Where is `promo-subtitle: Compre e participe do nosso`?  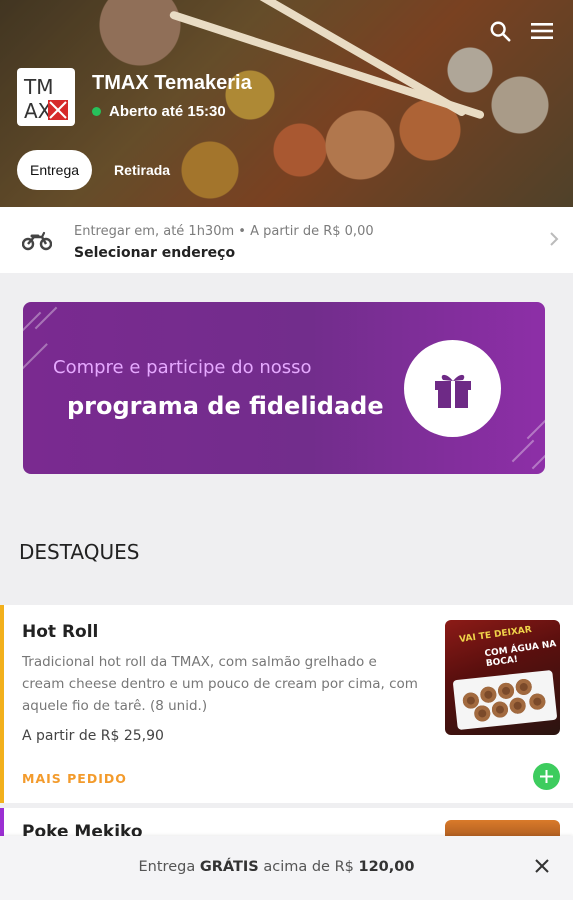 promo-subtitle: Compre e participe do nosso is located at coordinates (182, 367).